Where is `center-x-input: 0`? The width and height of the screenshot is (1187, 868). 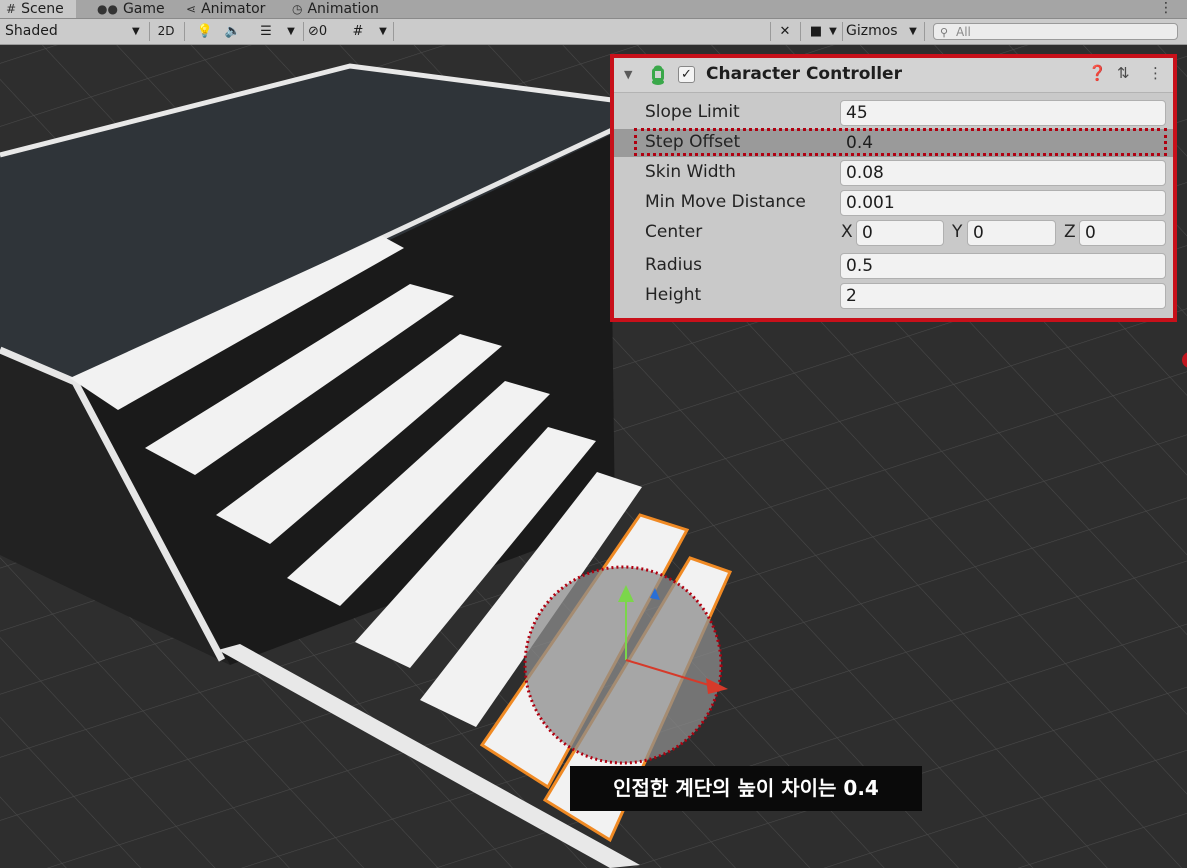
center-x-input: 0 is located at coordinates (900, 233).